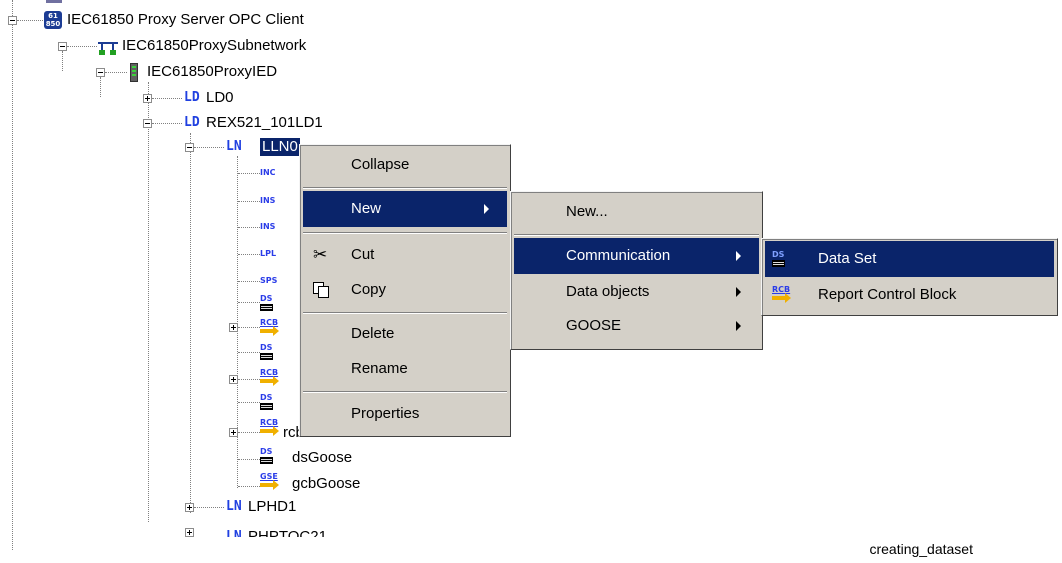 The width and height of the screenshot is (1062, 563). I want to click on expand-ld0-toggle, so click(147, 98).